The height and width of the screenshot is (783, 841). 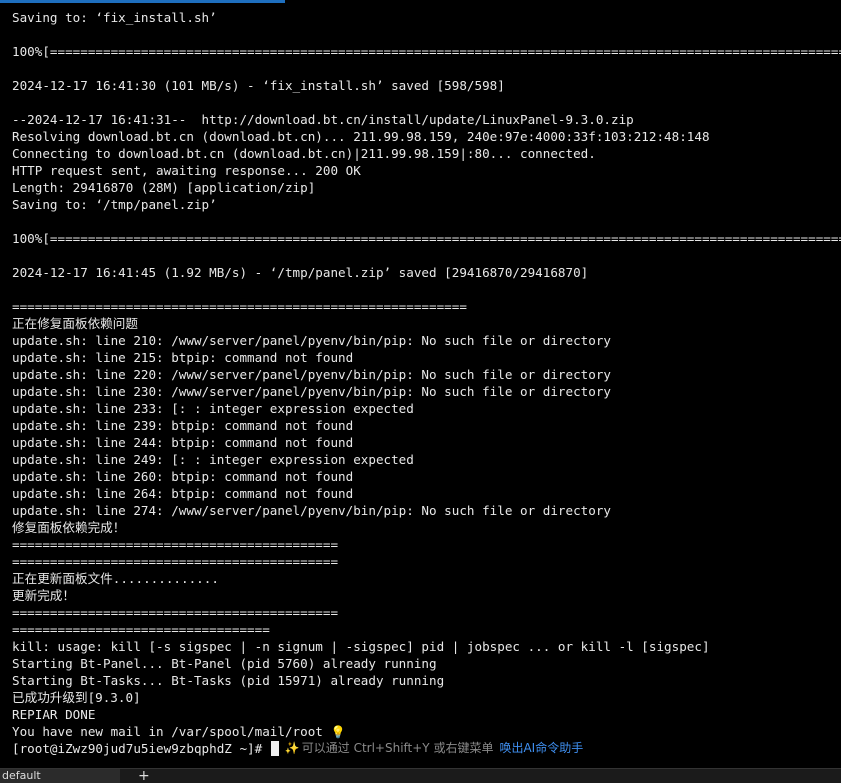 I want to click on ai-assistant-link: 唤出AI命令助手, so click(x=541, y=748).